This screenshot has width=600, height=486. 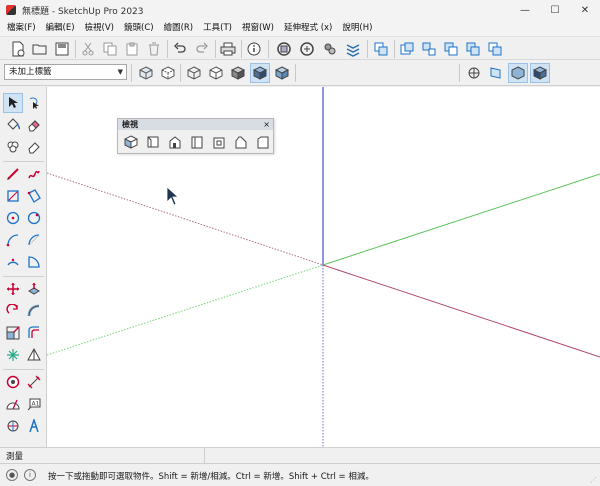 What do you see at coordinates (219, 142) in the screenshot?
I see `back-view-icon` at bounding box center [219, 142].